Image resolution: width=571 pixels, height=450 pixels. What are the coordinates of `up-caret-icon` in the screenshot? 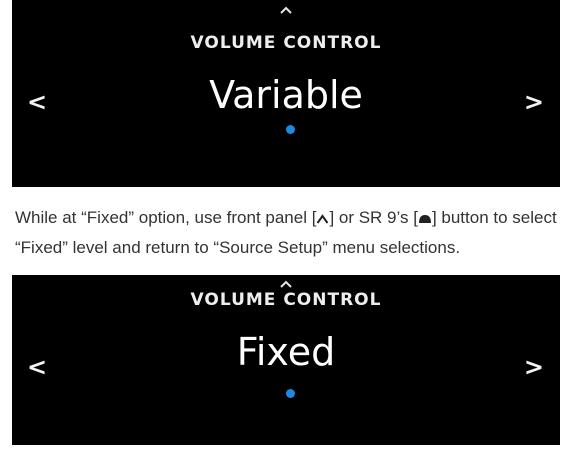 It's located at (322, 220).